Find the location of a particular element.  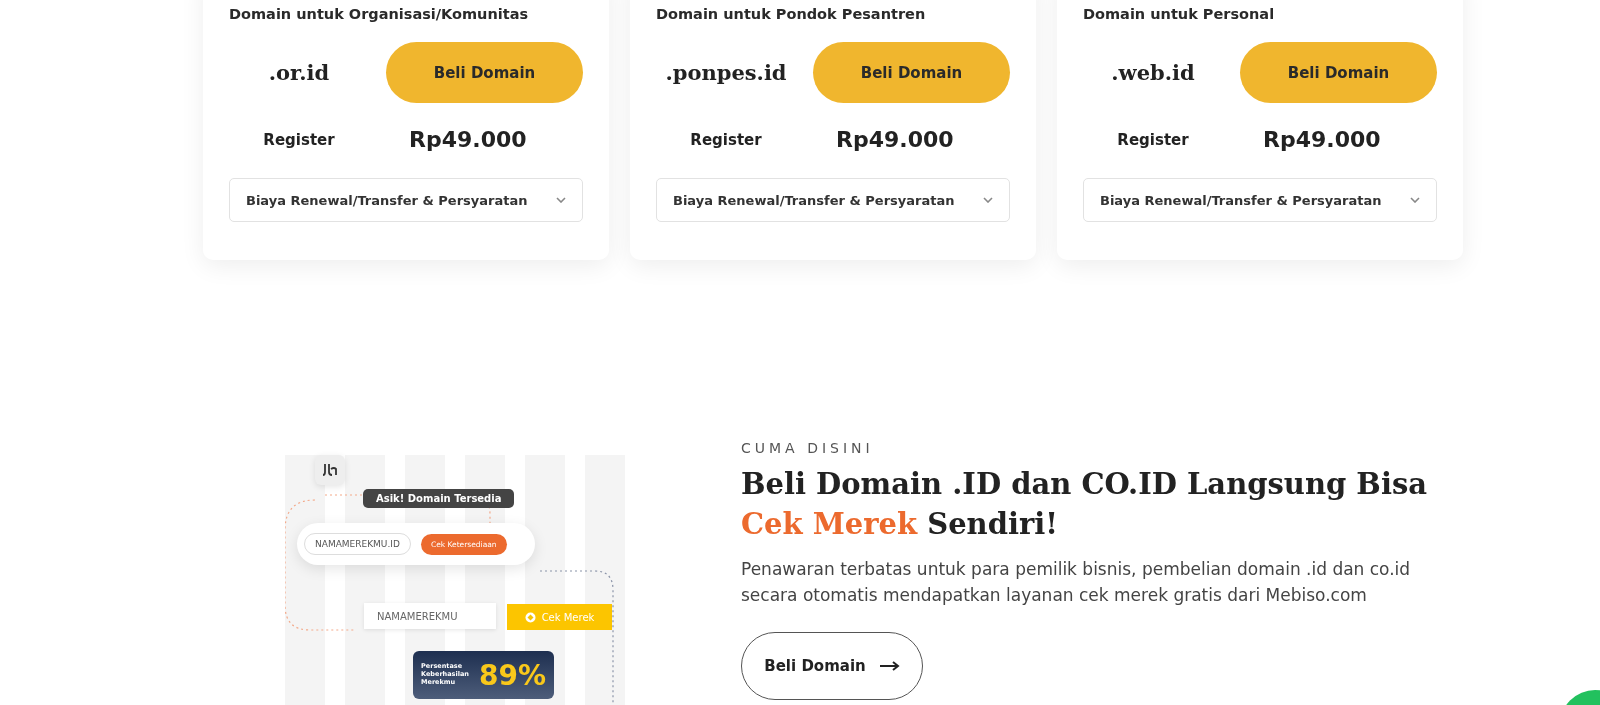

success-rate-value: 89% is located at coordinates (512, 675).